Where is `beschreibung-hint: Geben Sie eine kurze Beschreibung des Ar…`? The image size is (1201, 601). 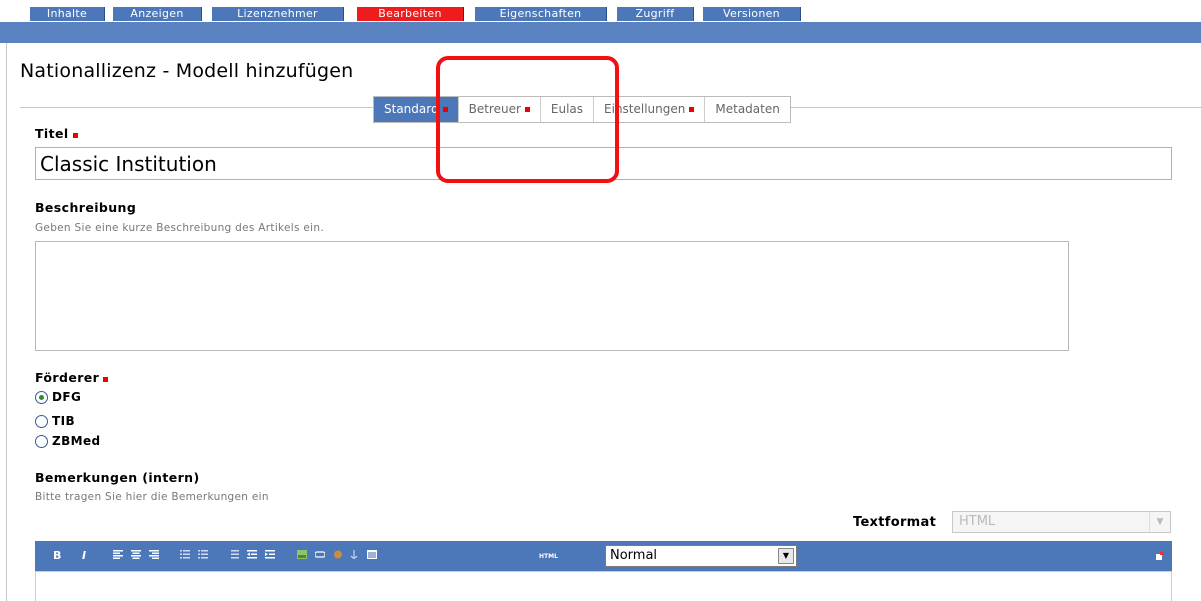 beschreibung-hint: Geben Sie eine kurze Beschreibung des Ar… is located at coordinates (179, 228).